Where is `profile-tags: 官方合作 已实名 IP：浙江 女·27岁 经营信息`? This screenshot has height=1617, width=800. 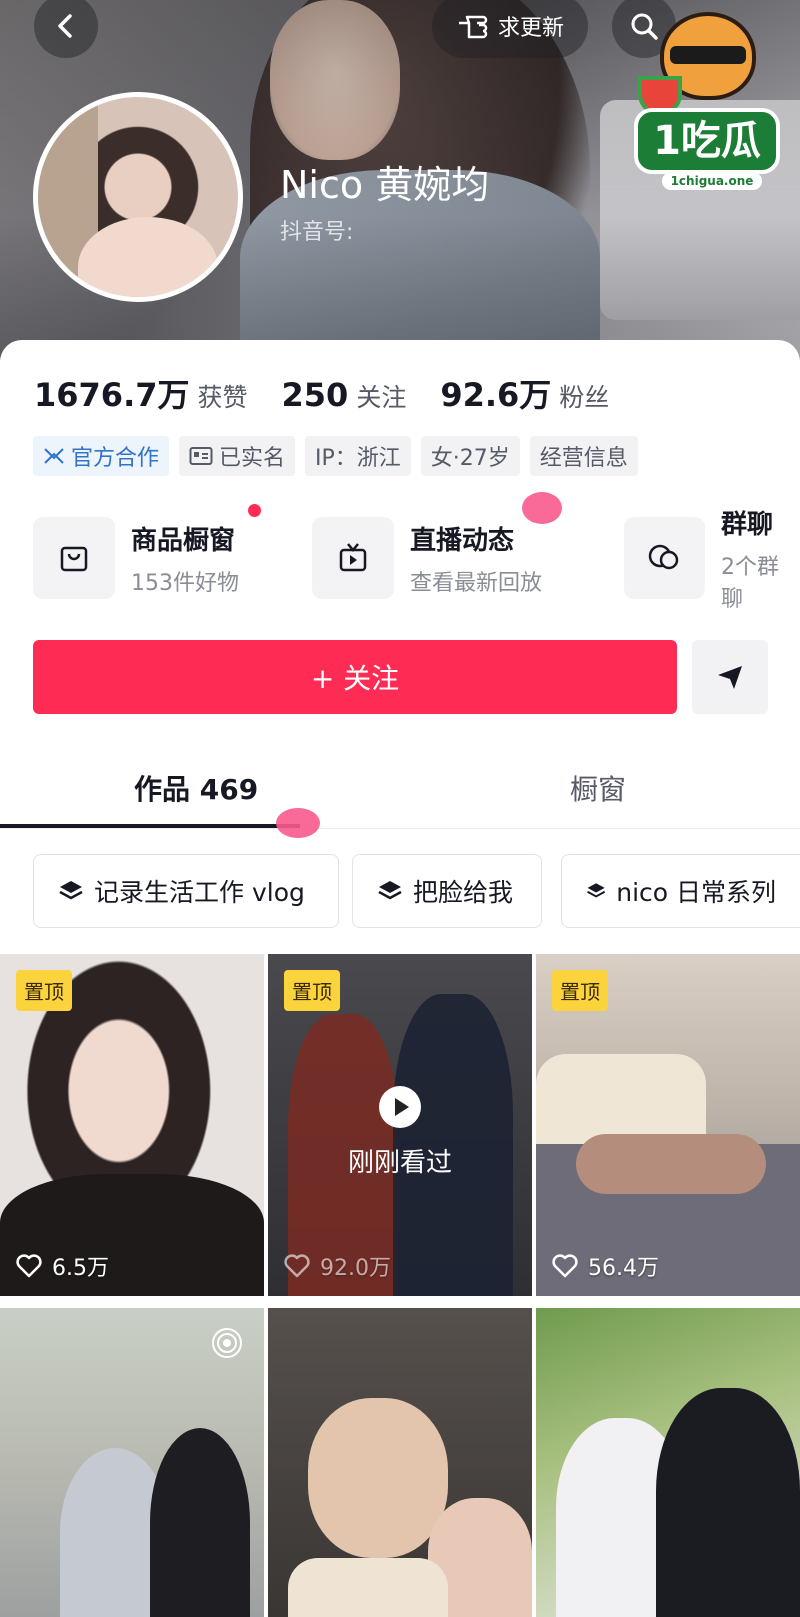
profile-tags: 官方合作 已实名 IP：浙江 女·27岁 经营信息 is located at coordinates (335, 456).